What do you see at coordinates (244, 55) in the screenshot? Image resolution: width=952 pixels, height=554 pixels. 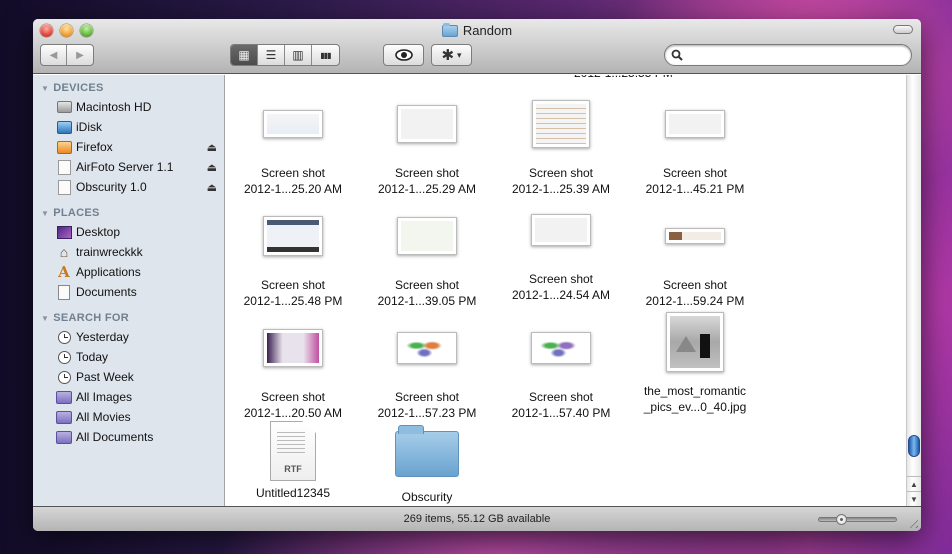 I see `icon-view-button: ▦` at bounding box center [244, 55].